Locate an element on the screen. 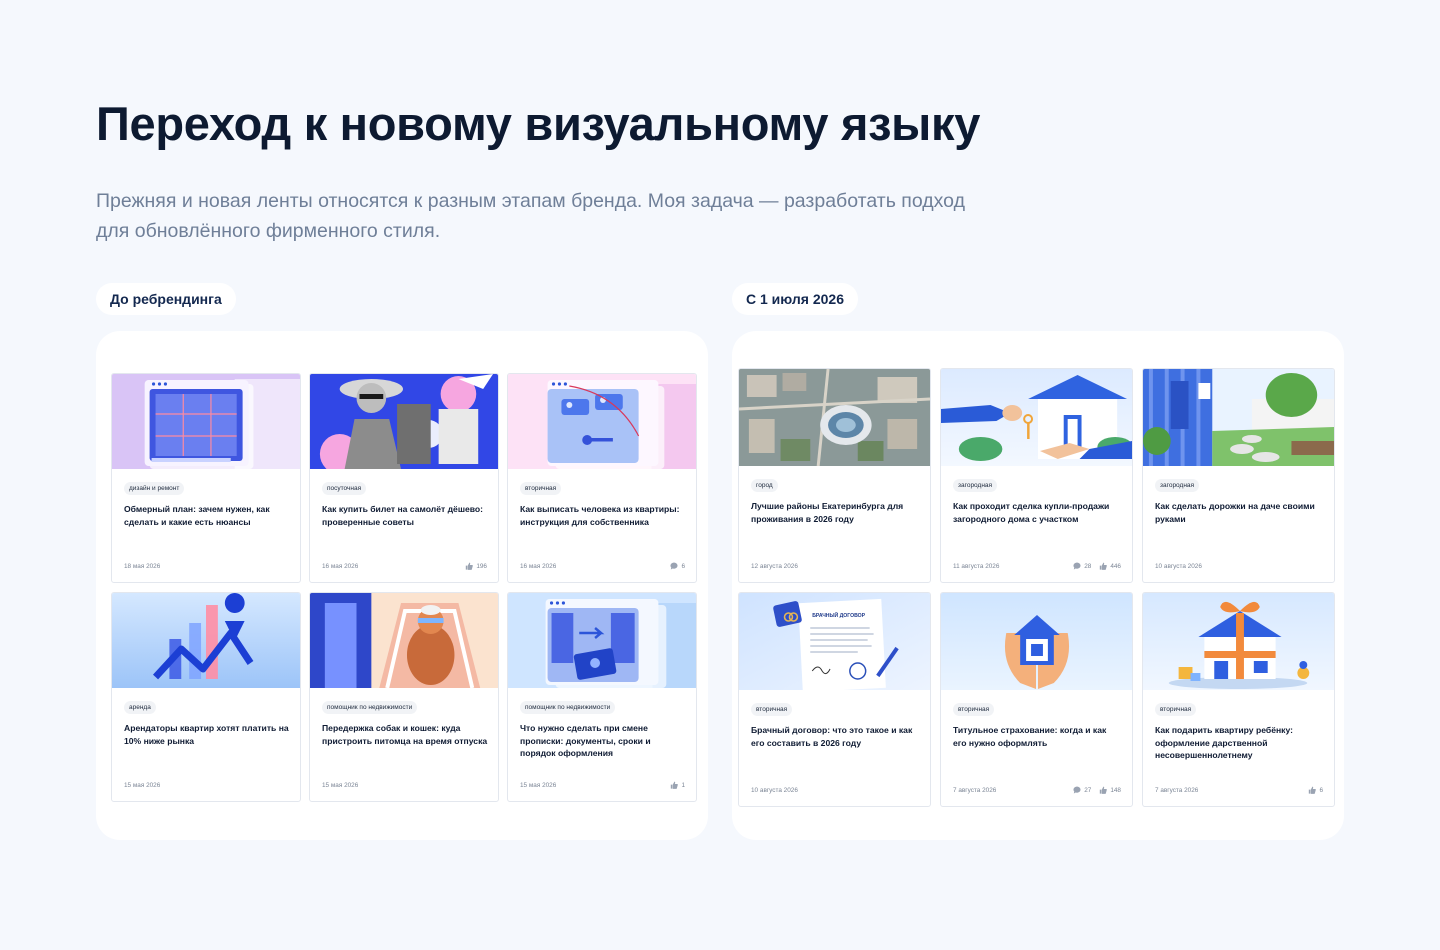 The image size is (1440, 950). likes-count: 148 is located at coordinates (1110, 790).